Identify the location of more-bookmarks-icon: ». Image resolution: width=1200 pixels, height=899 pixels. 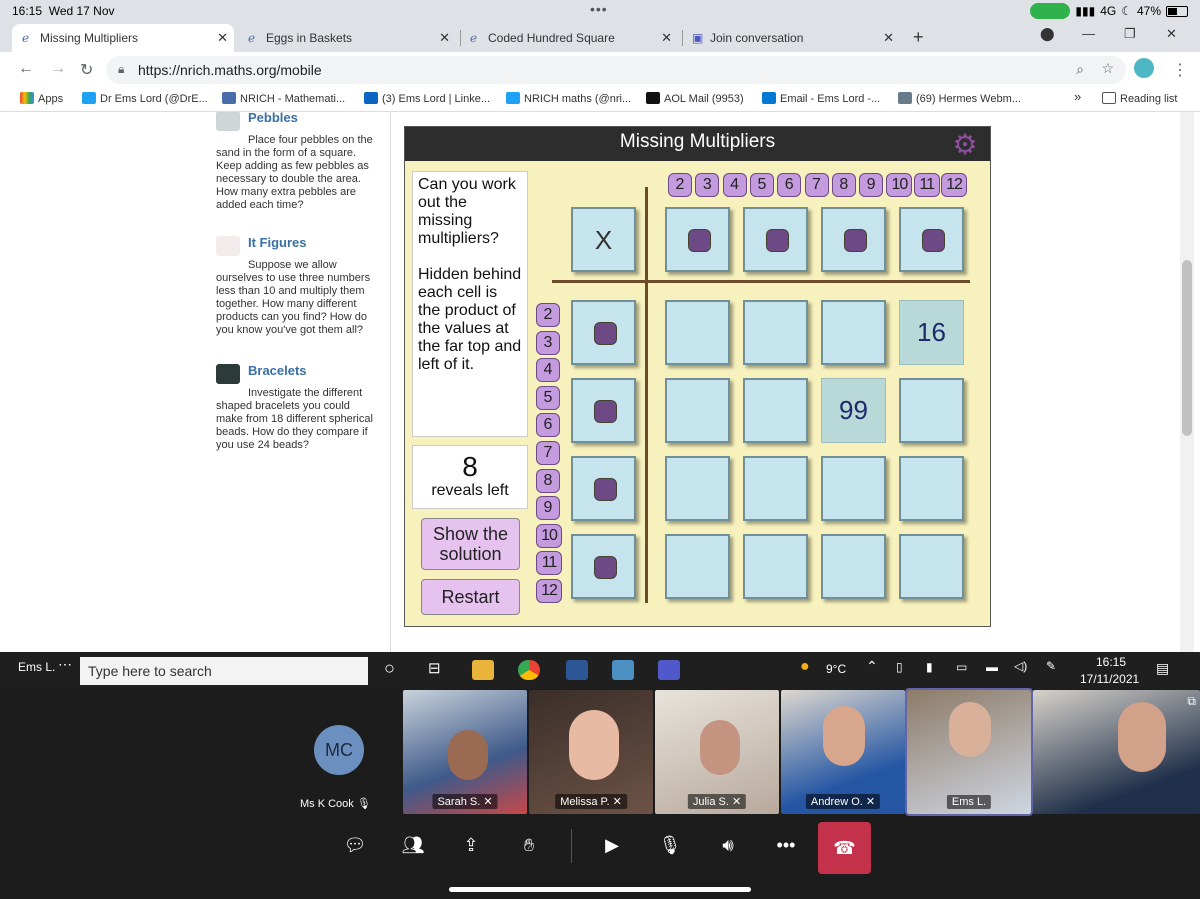
(1077, 96).